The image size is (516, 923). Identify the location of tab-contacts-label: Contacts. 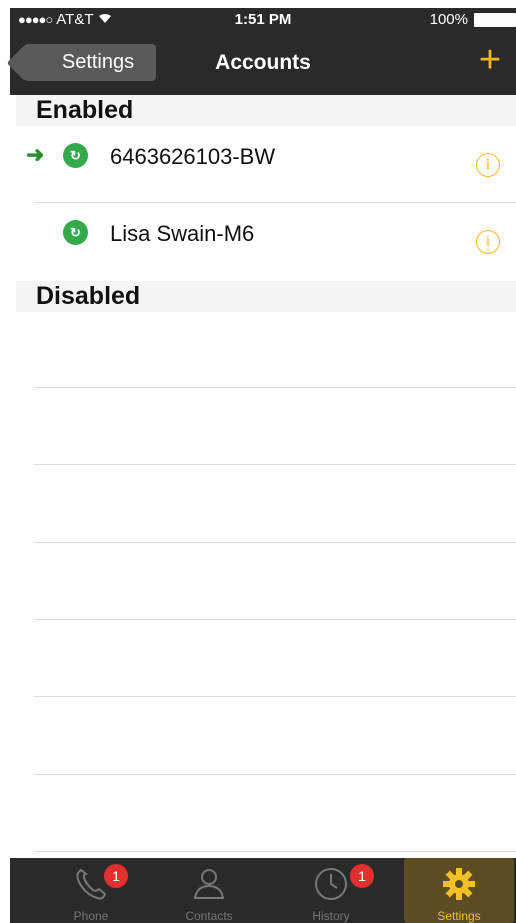
(209, 916).